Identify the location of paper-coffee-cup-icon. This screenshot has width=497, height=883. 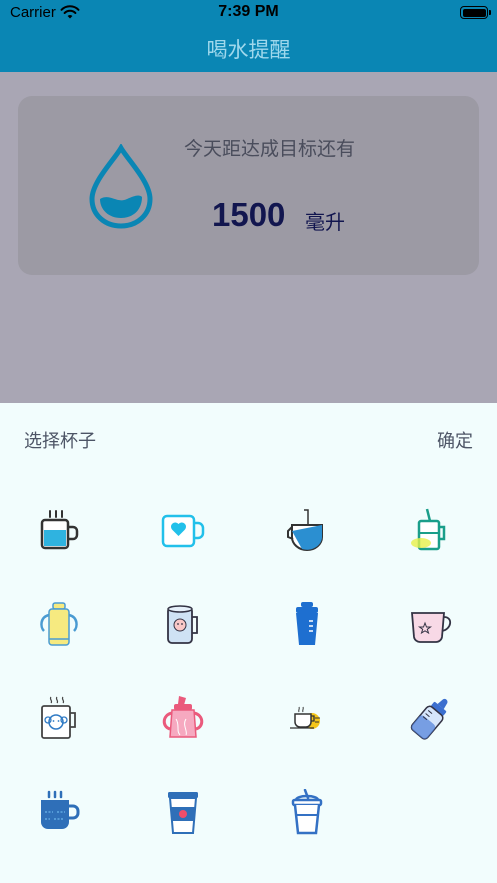
(183, 813).